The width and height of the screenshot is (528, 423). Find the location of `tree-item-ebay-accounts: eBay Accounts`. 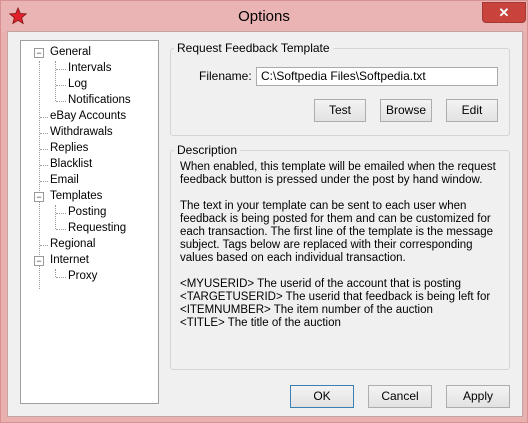

tree-item-ebay-accounts: eBay Accounts is located at coordinates (88, 116).